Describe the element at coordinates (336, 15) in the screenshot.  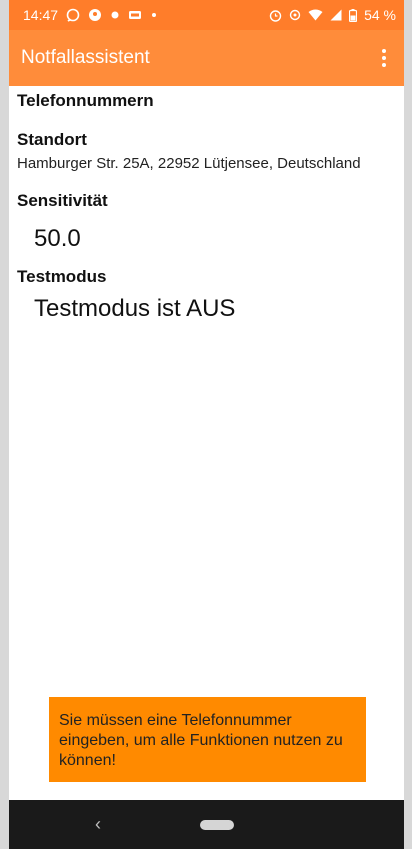
I see `signal-icon` at that location.